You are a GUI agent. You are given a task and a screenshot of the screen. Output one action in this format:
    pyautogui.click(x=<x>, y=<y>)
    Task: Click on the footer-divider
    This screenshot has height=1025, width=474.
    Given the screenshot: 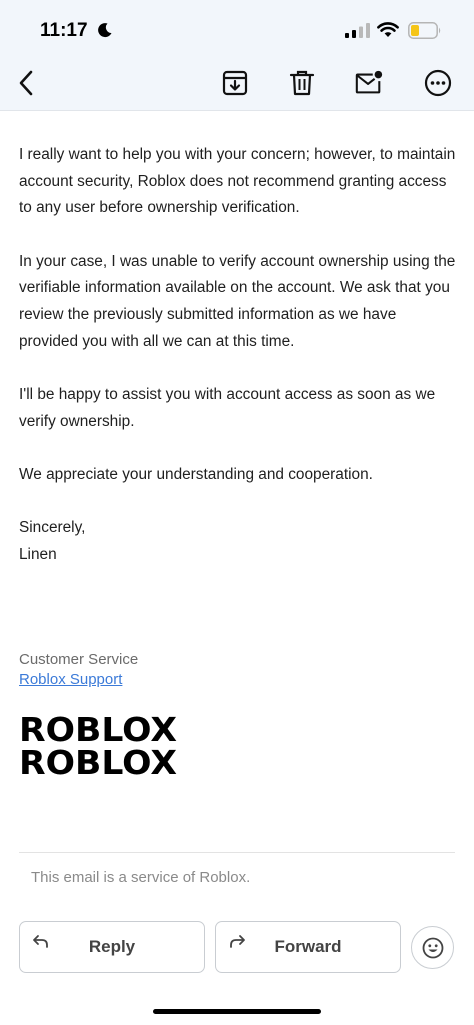 What is the action you would take?
    pyautogui.click(x=237, y=852)
    